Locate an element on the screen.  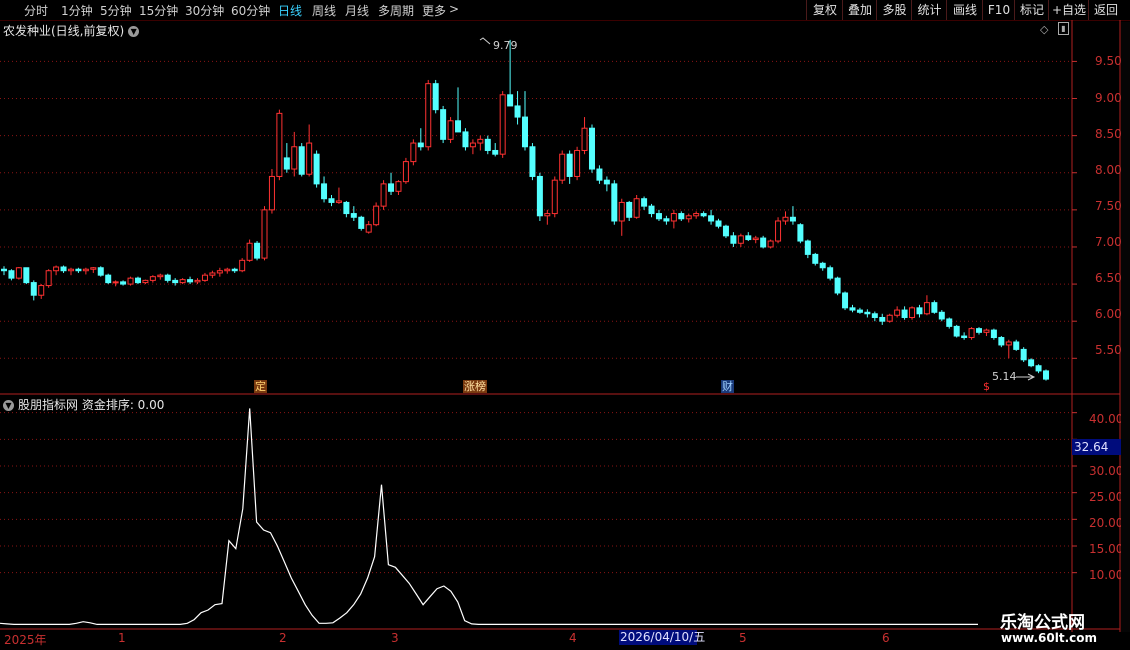
date-axis-label: 1 is located at coordinates (122, 638).